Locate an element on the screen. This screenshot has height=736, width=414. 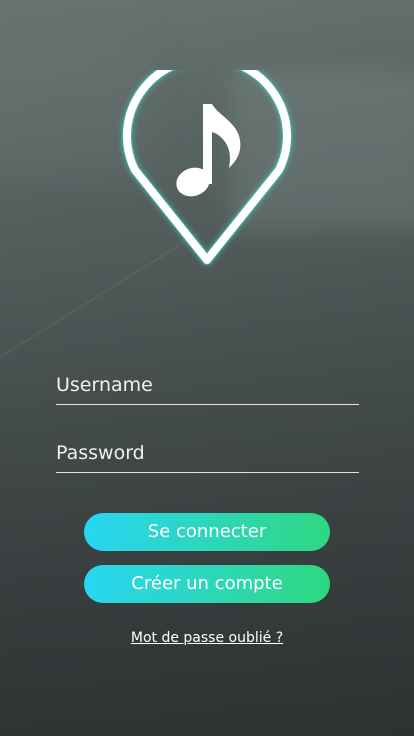
username-input is located at coordinates (207, 385).